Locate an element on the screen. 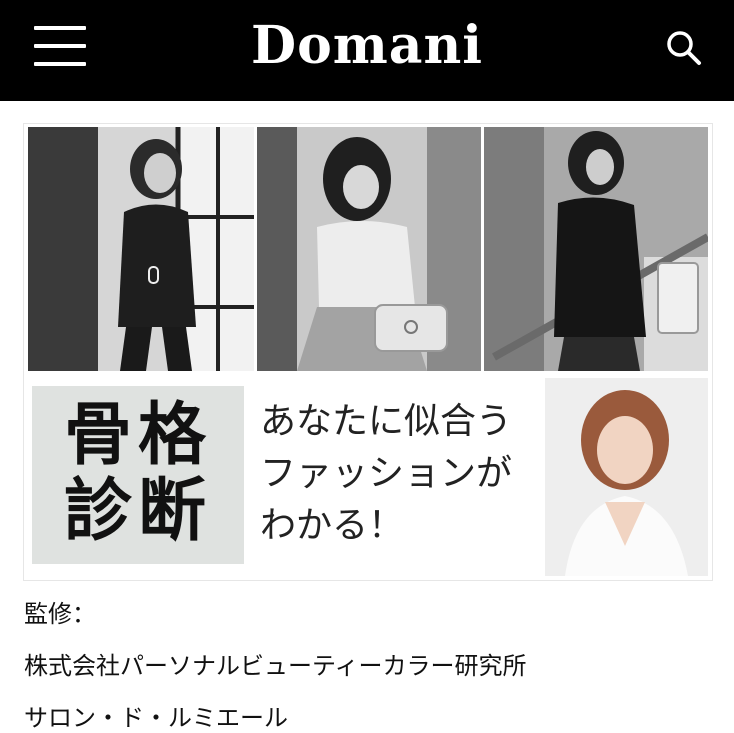 This screenshot has width=734, height=733. credit-company: 株式会社パーソナルビューティーカラー研究所 is located at coordinates (275, 666).